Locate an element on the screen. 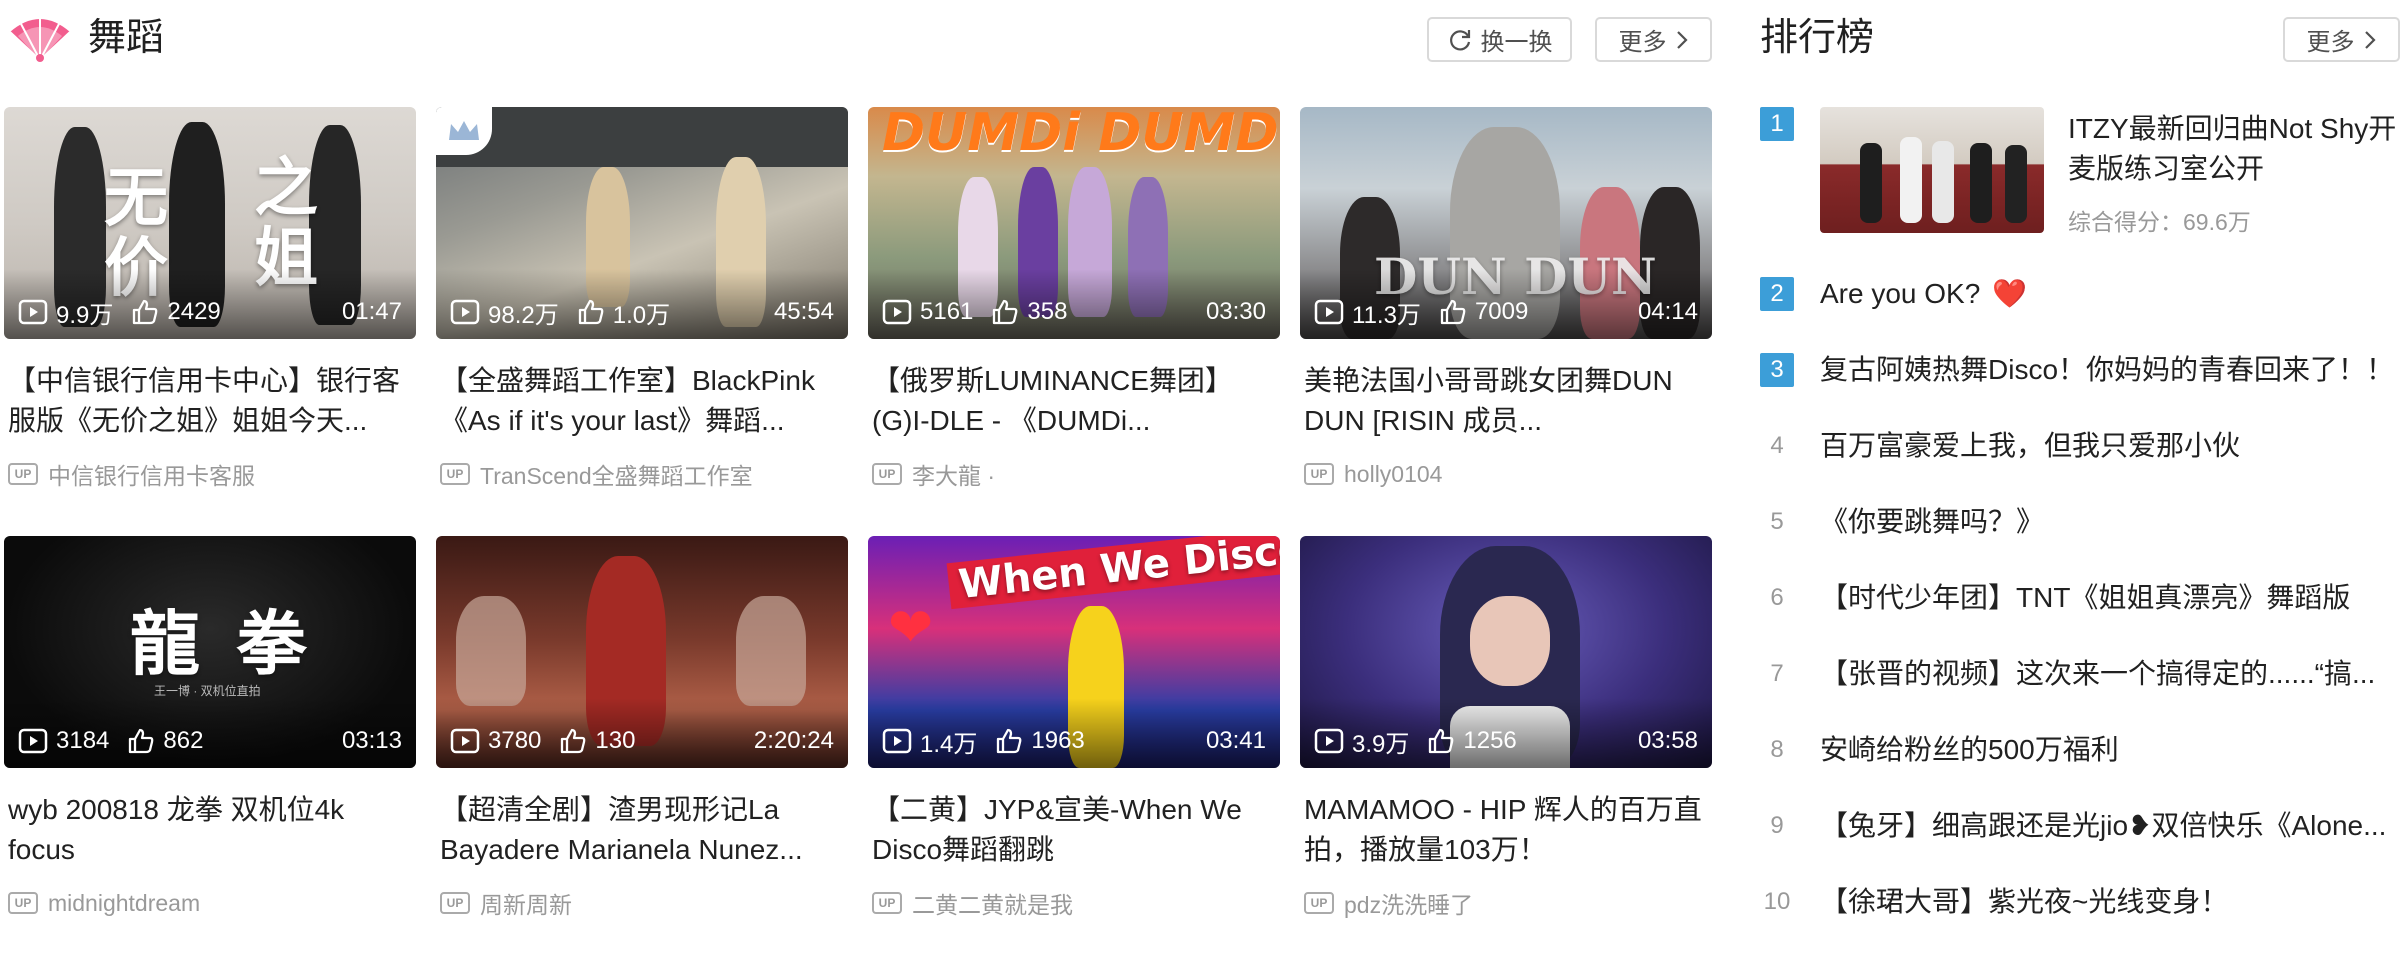 The width and height of the screenshot is (2400, 980). video-thumbnail: 3.9万 1256 03:58 is located at coordinates (1506, 652).